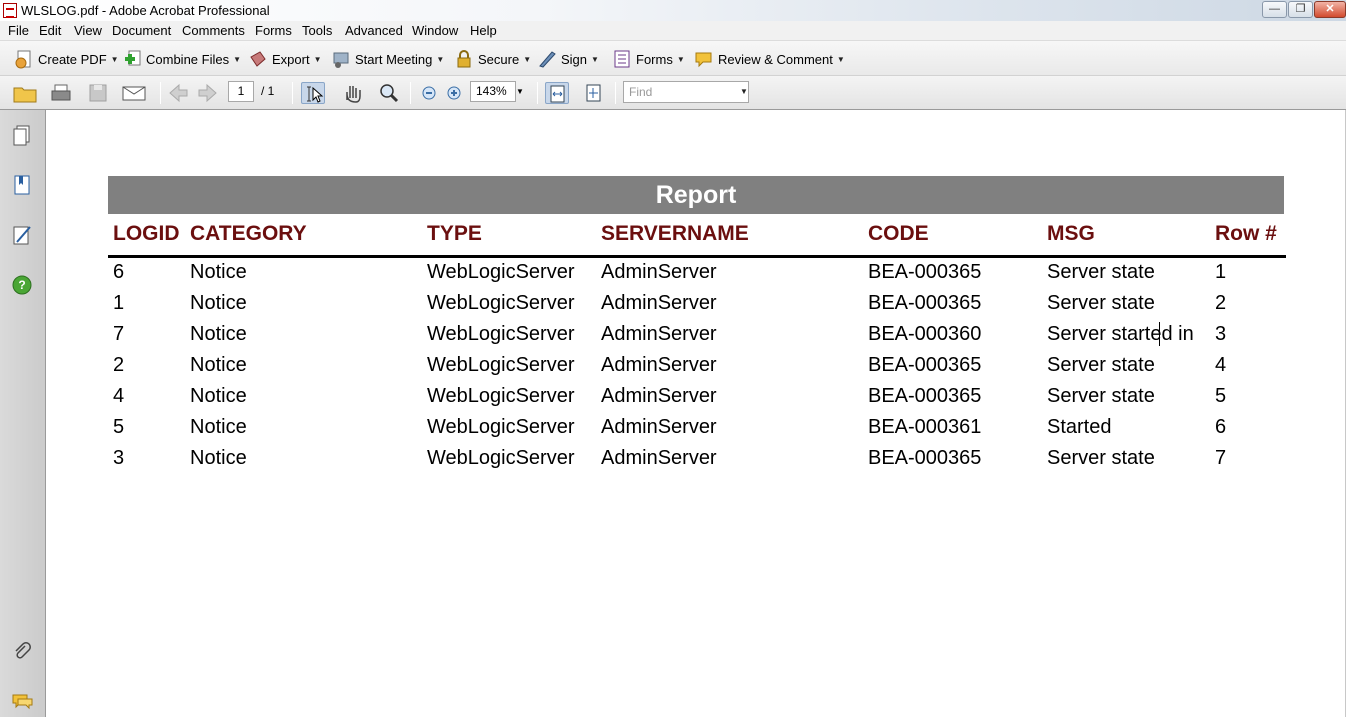 The height and width of the screenshot is (717, 1346). I want to click on review-comment-label: Review & Comment, so click(775, 59).